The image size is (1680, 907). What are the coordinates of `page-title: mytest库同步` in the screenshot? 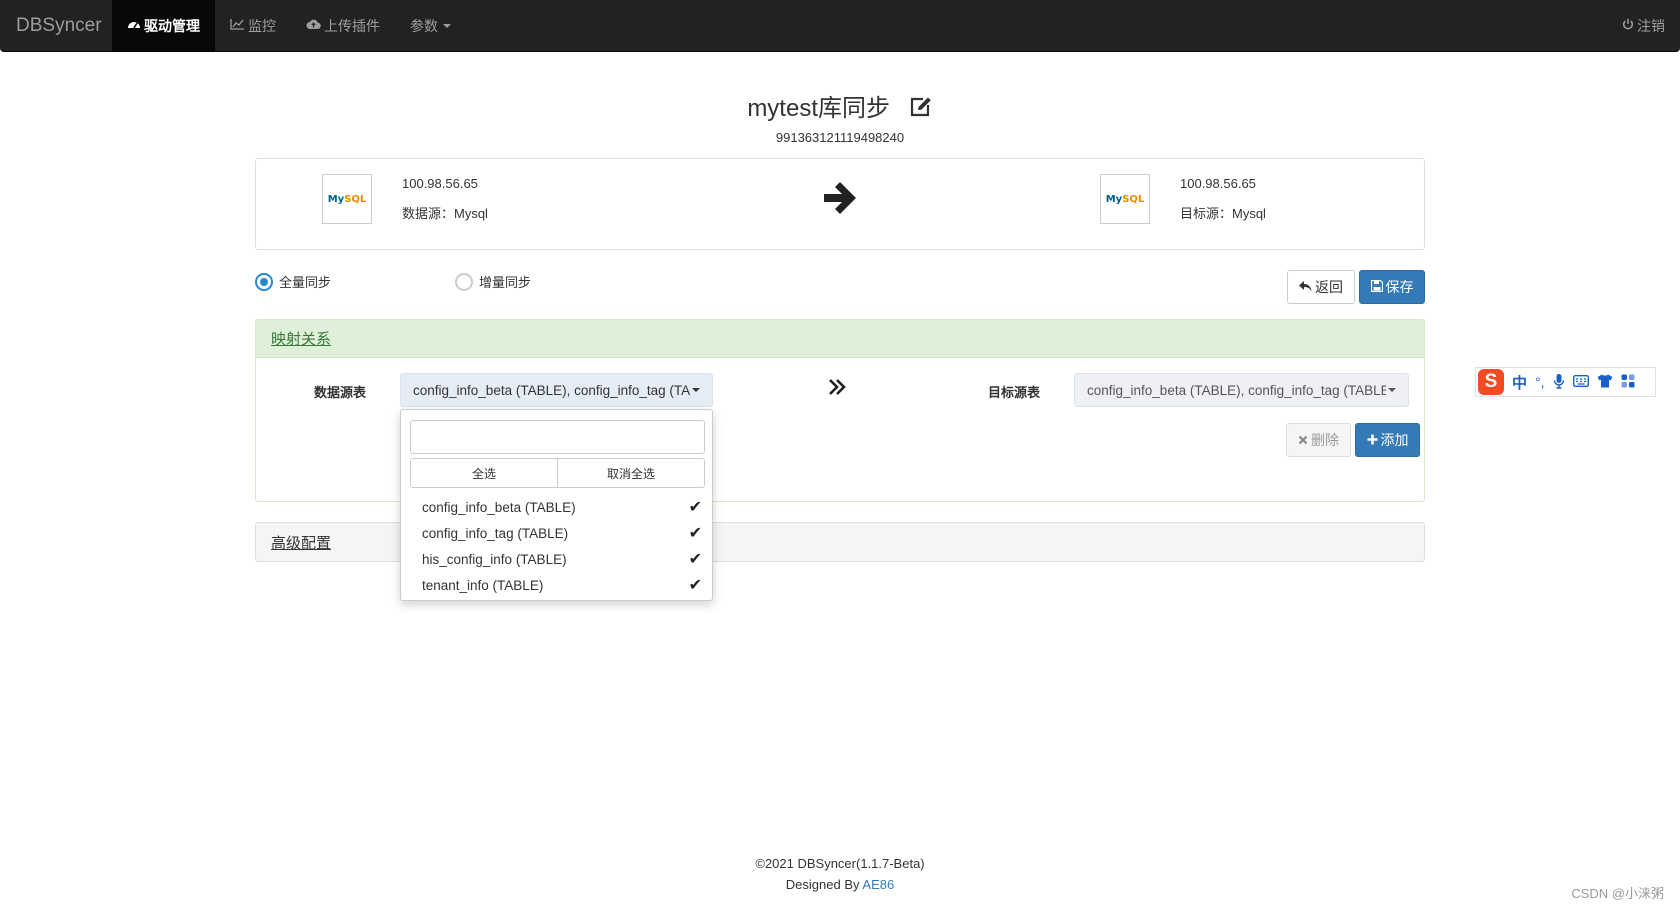 It's located at (840, 106).